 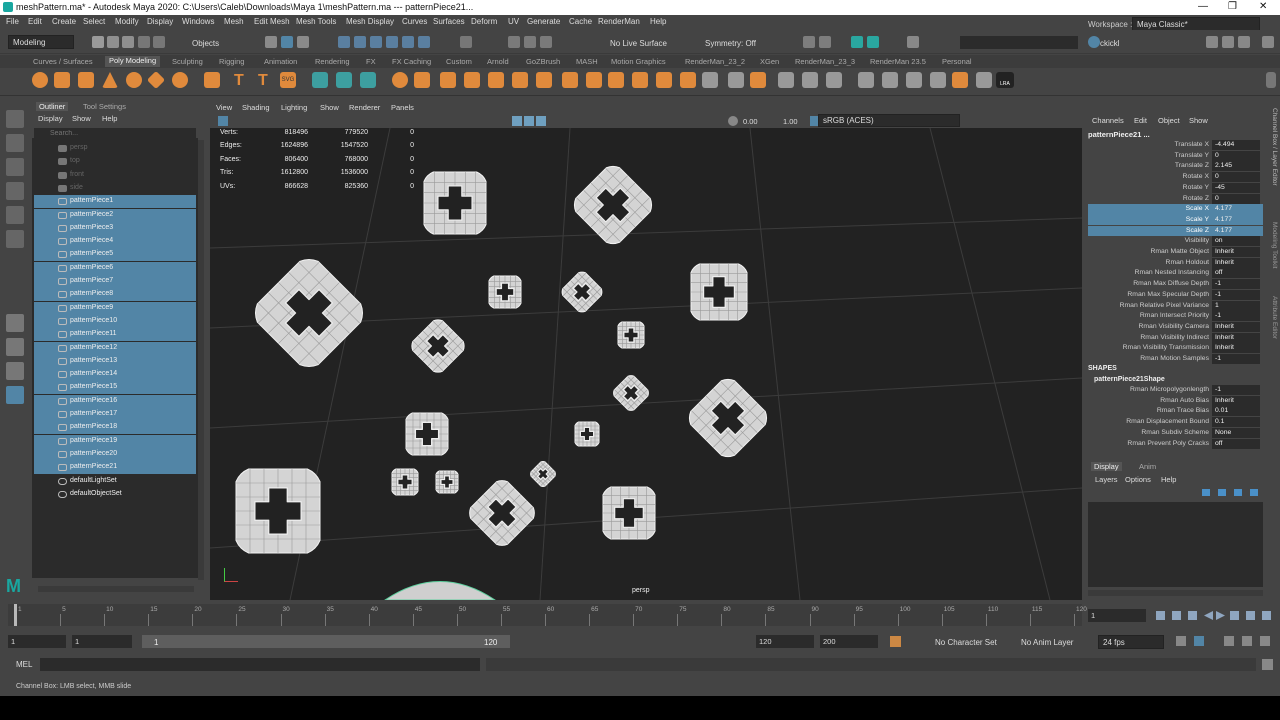 I want to click on lock-icon, so click(x=466, y=42).